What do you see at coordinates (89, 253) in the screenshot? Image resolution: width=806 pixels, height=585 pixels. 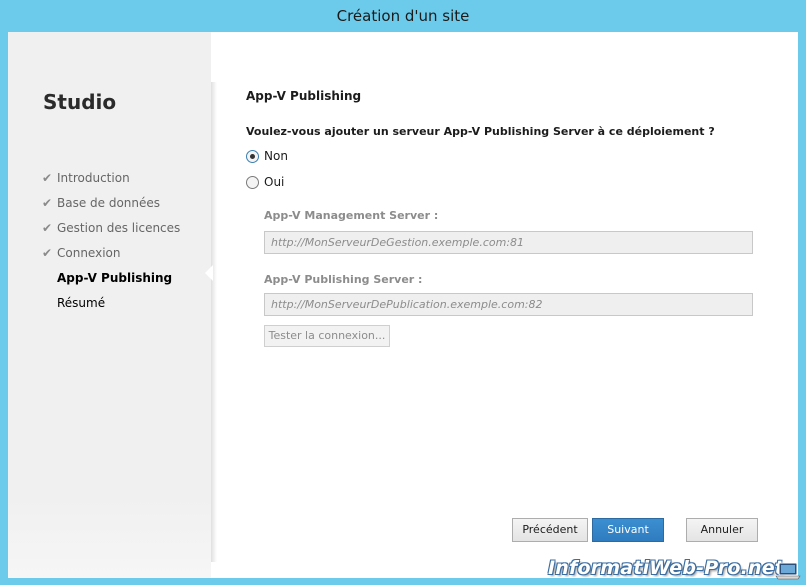 I see `step-label: Connexion` at bounding box center [89, 253].